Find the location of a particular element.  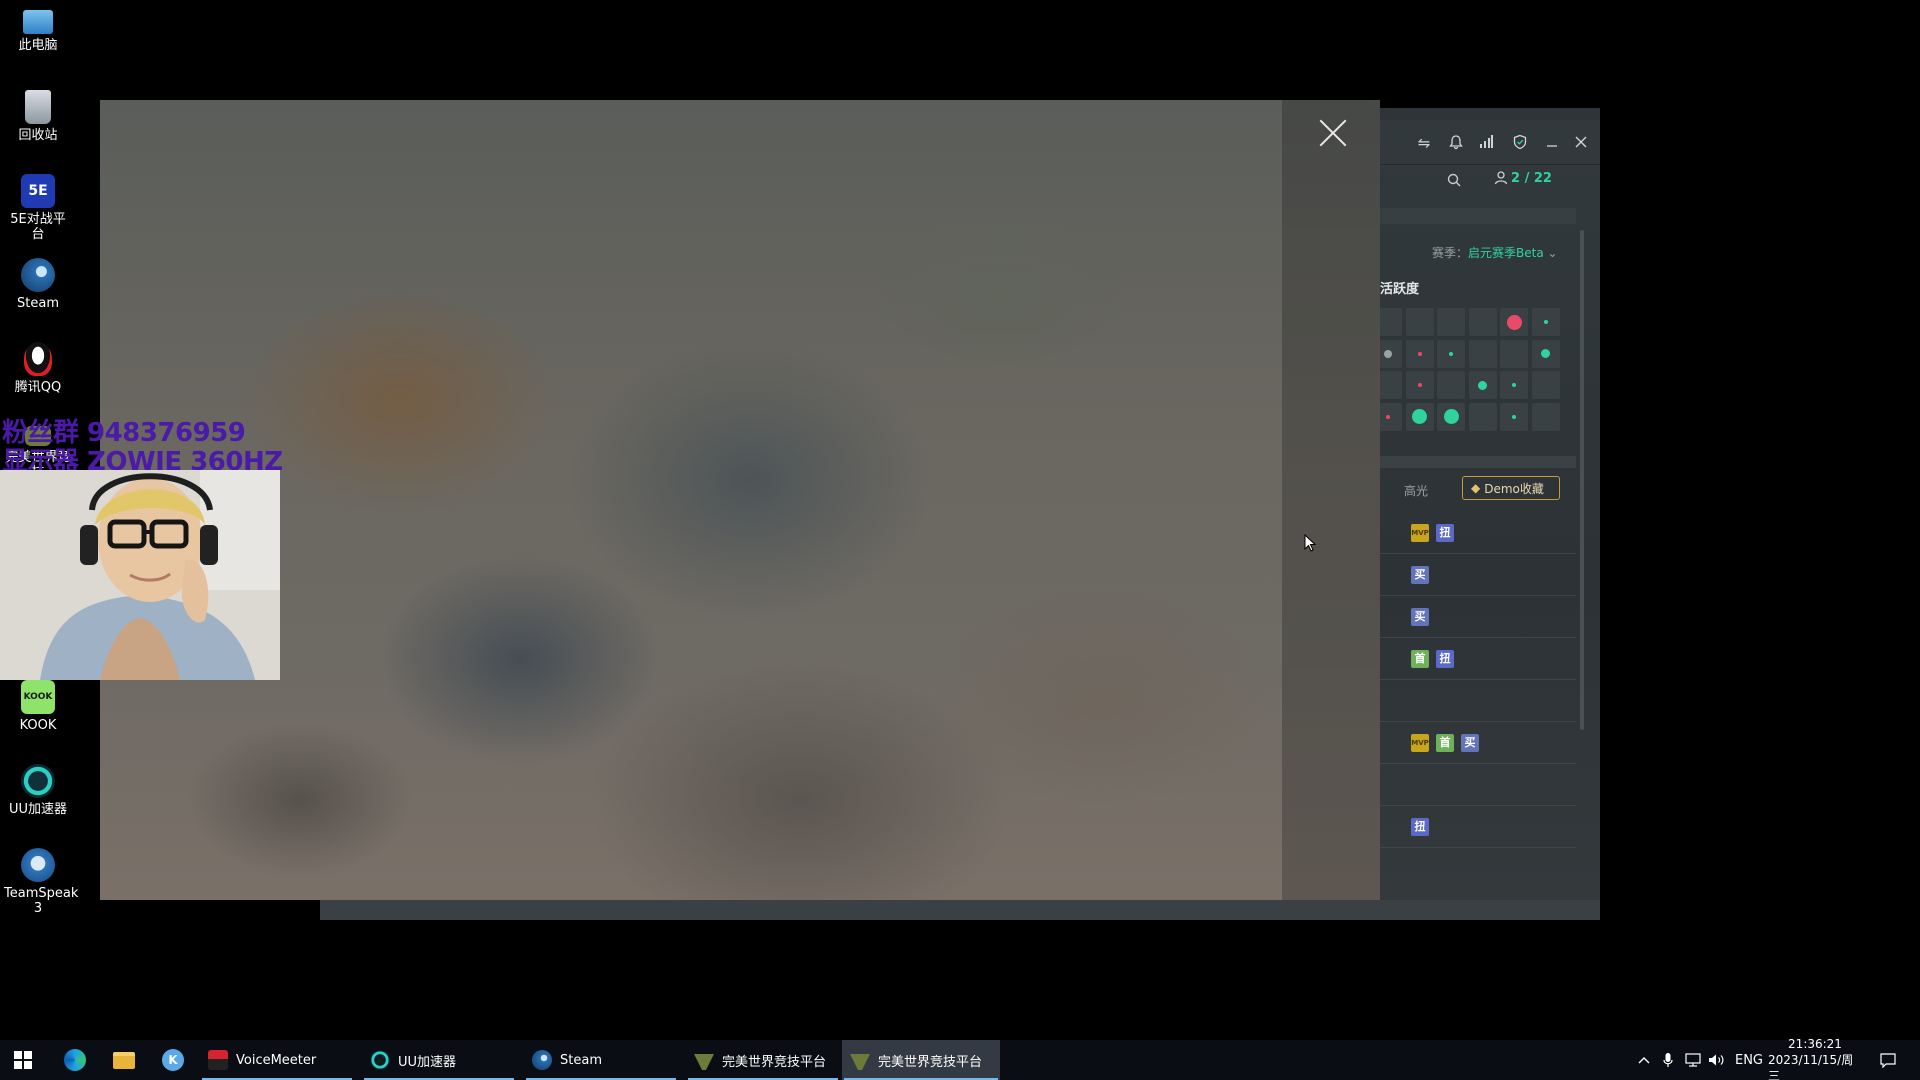

desktop-icon-uu: UU加速器 is located at coordinates (38, 790).